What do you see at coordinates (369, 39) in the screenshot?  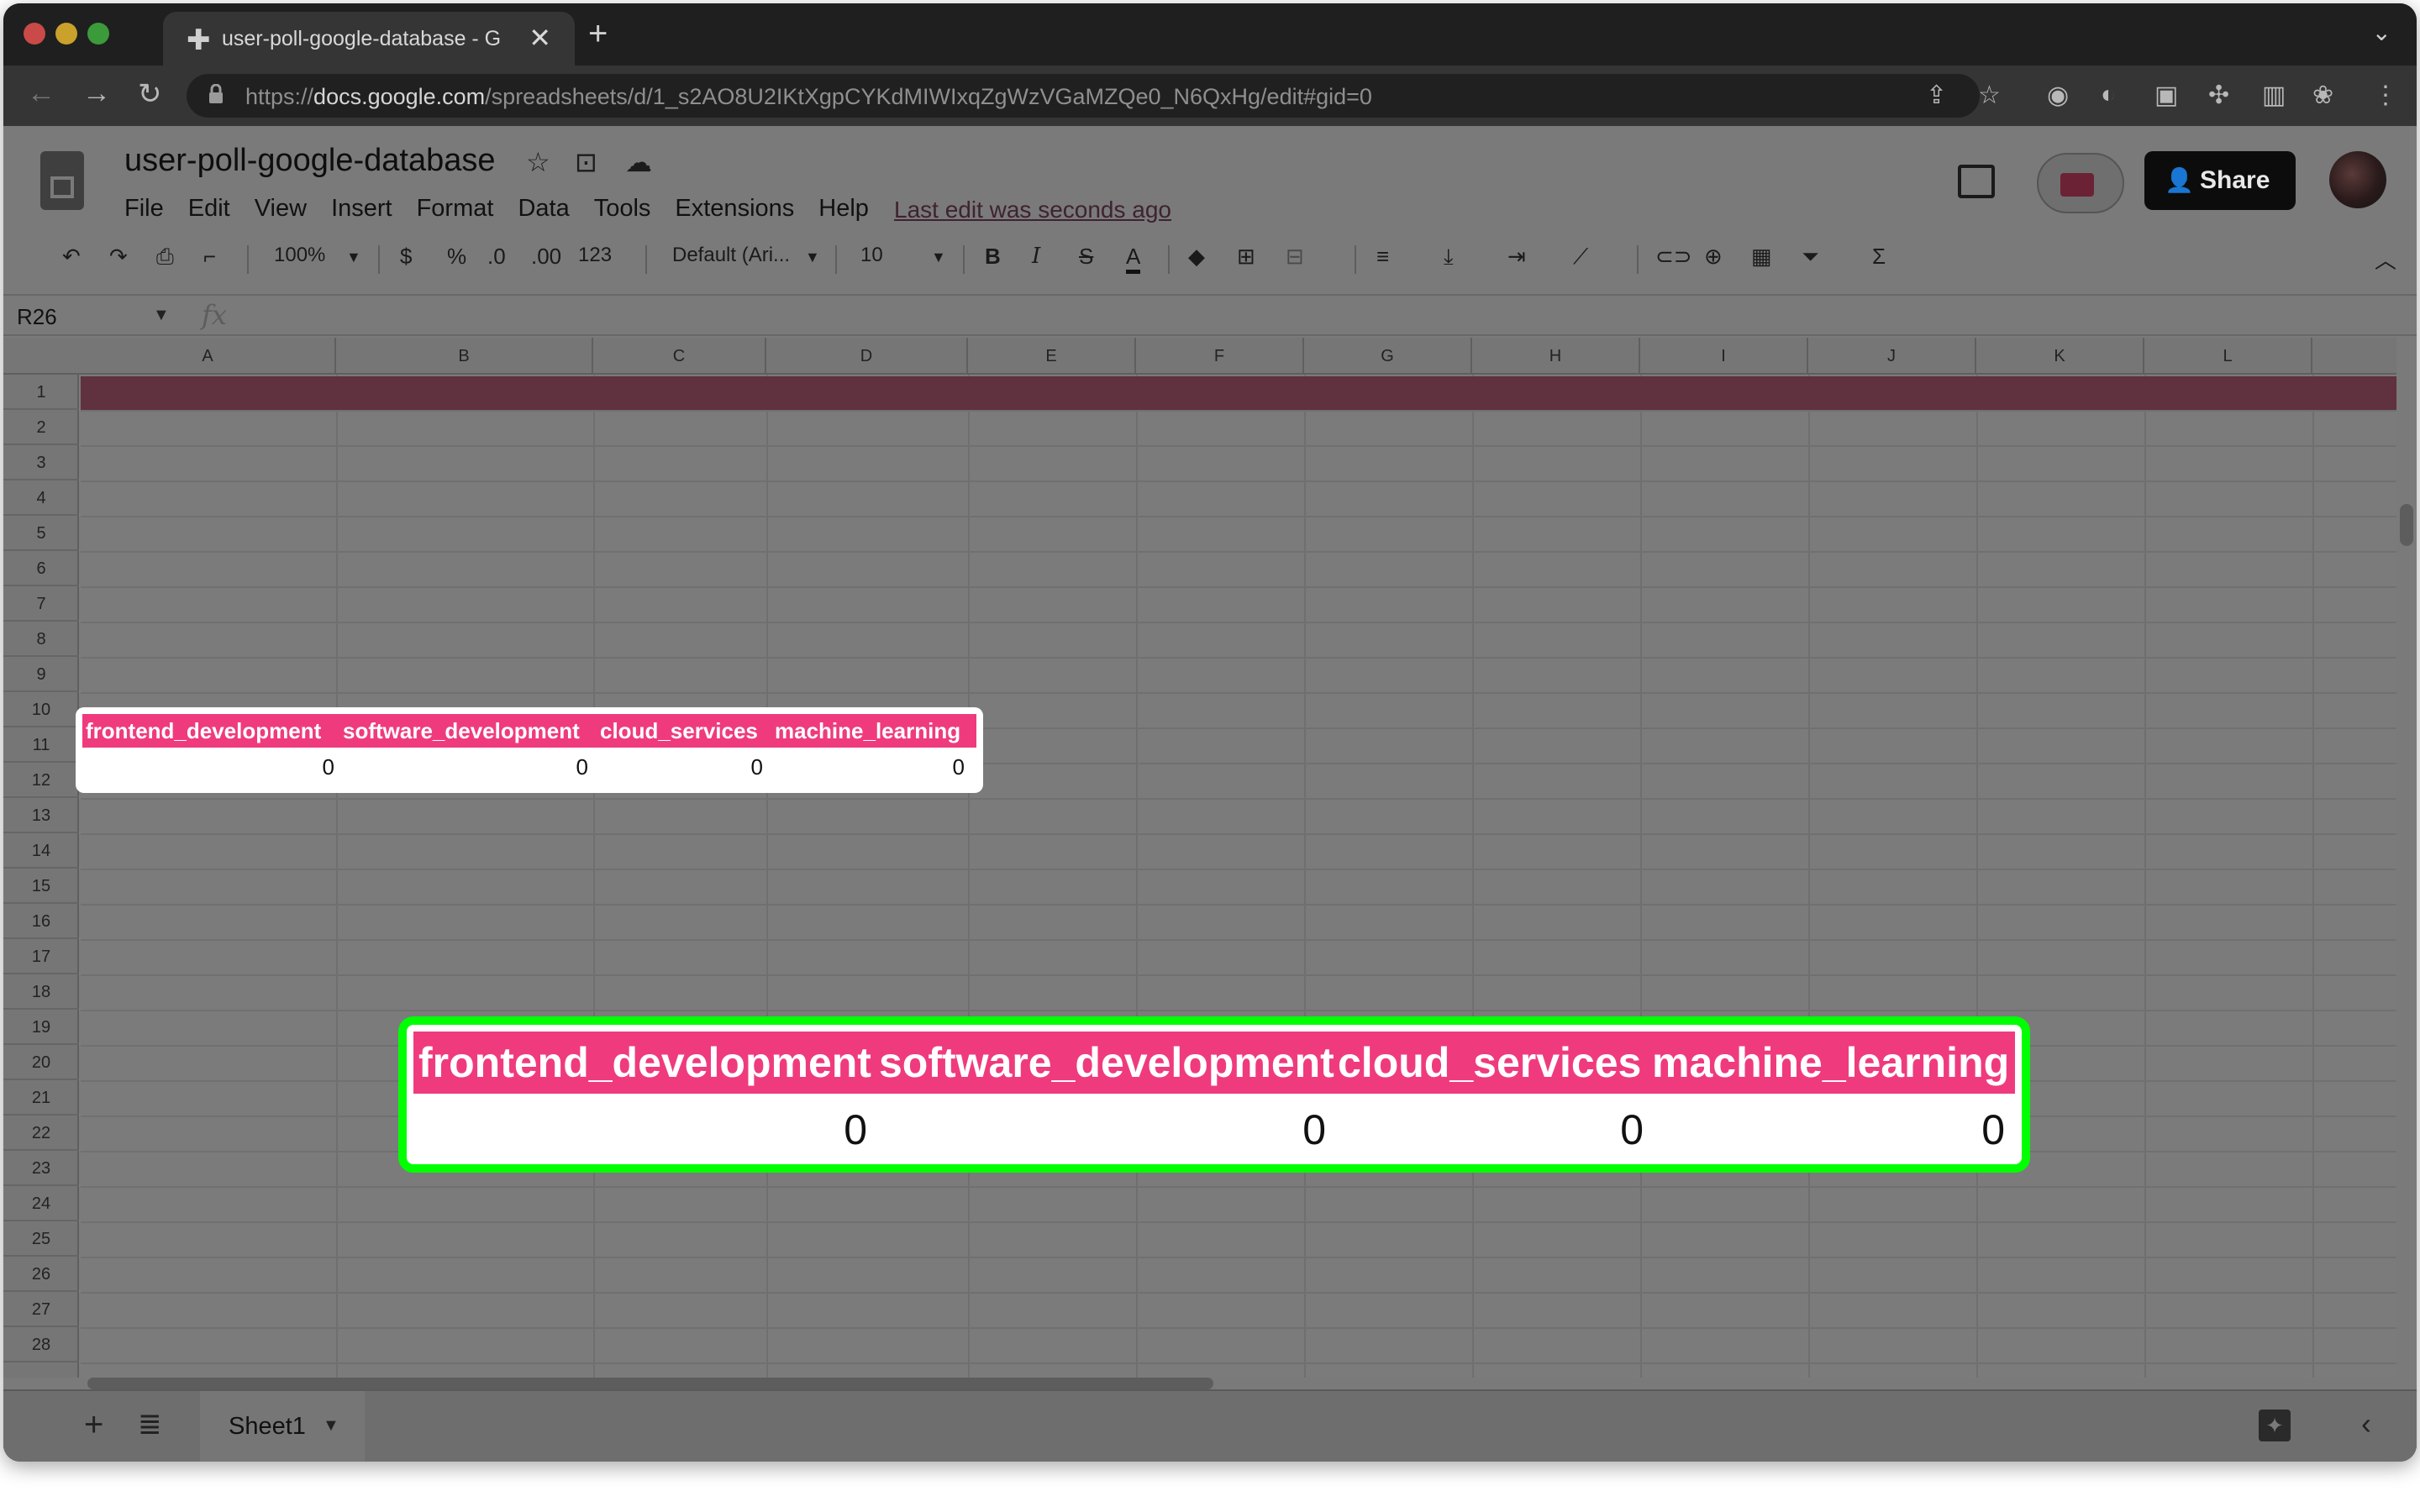 I see `browser-tab: ✚ user-poll-google-database - G ✕` at bounding box center [369, 39].